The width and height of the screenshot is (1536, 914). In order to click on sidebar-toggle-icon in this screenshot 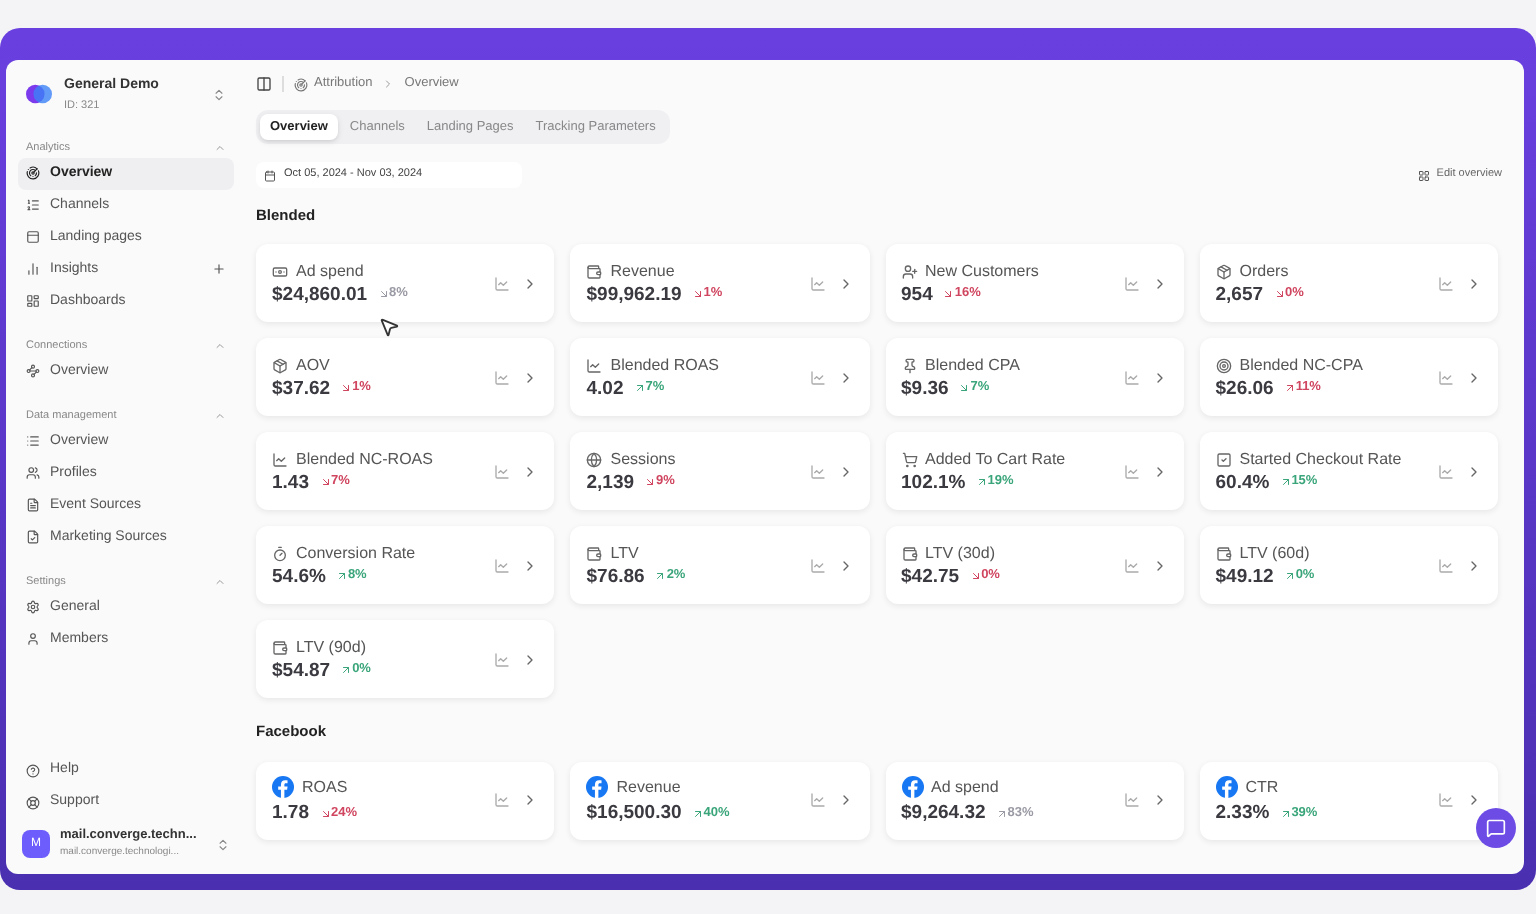, I will do `click(264, 84)`.